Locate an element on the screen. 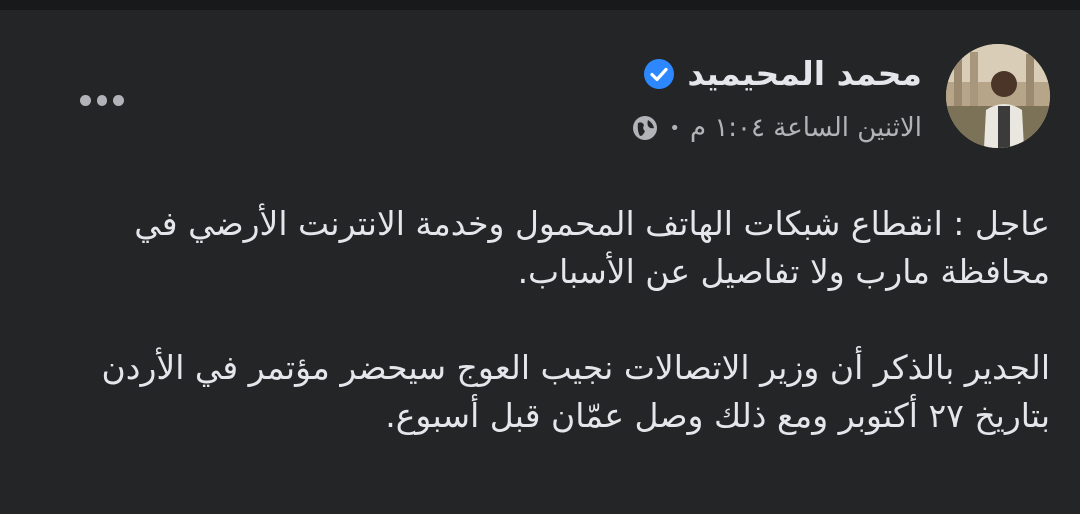 This screenshot has height=514, width=1080. more-options-icon is located at coordinates (102, 100).